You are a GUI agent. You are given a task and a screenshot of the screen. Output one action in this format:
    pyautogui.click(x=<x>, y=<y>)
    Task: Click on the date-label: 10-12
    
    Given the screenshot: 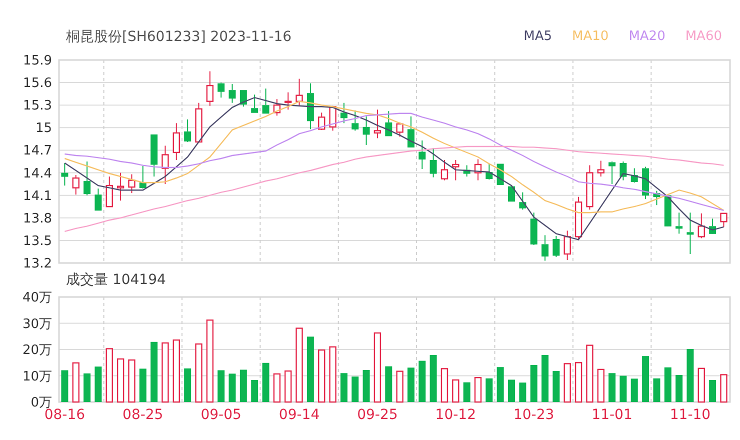 What is the action you would take?
    pyautogui.click(x=455, y=415)
    